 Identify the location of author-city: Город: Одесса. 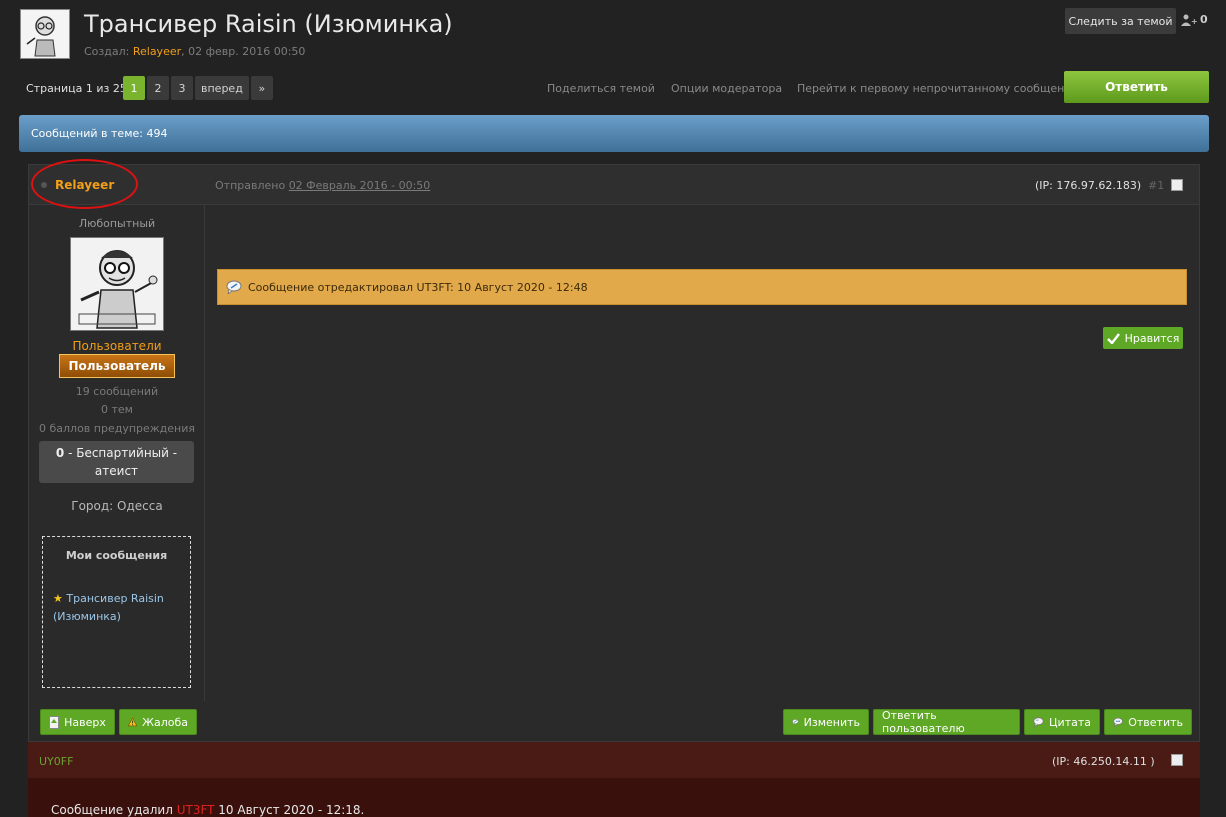
(117, 506).